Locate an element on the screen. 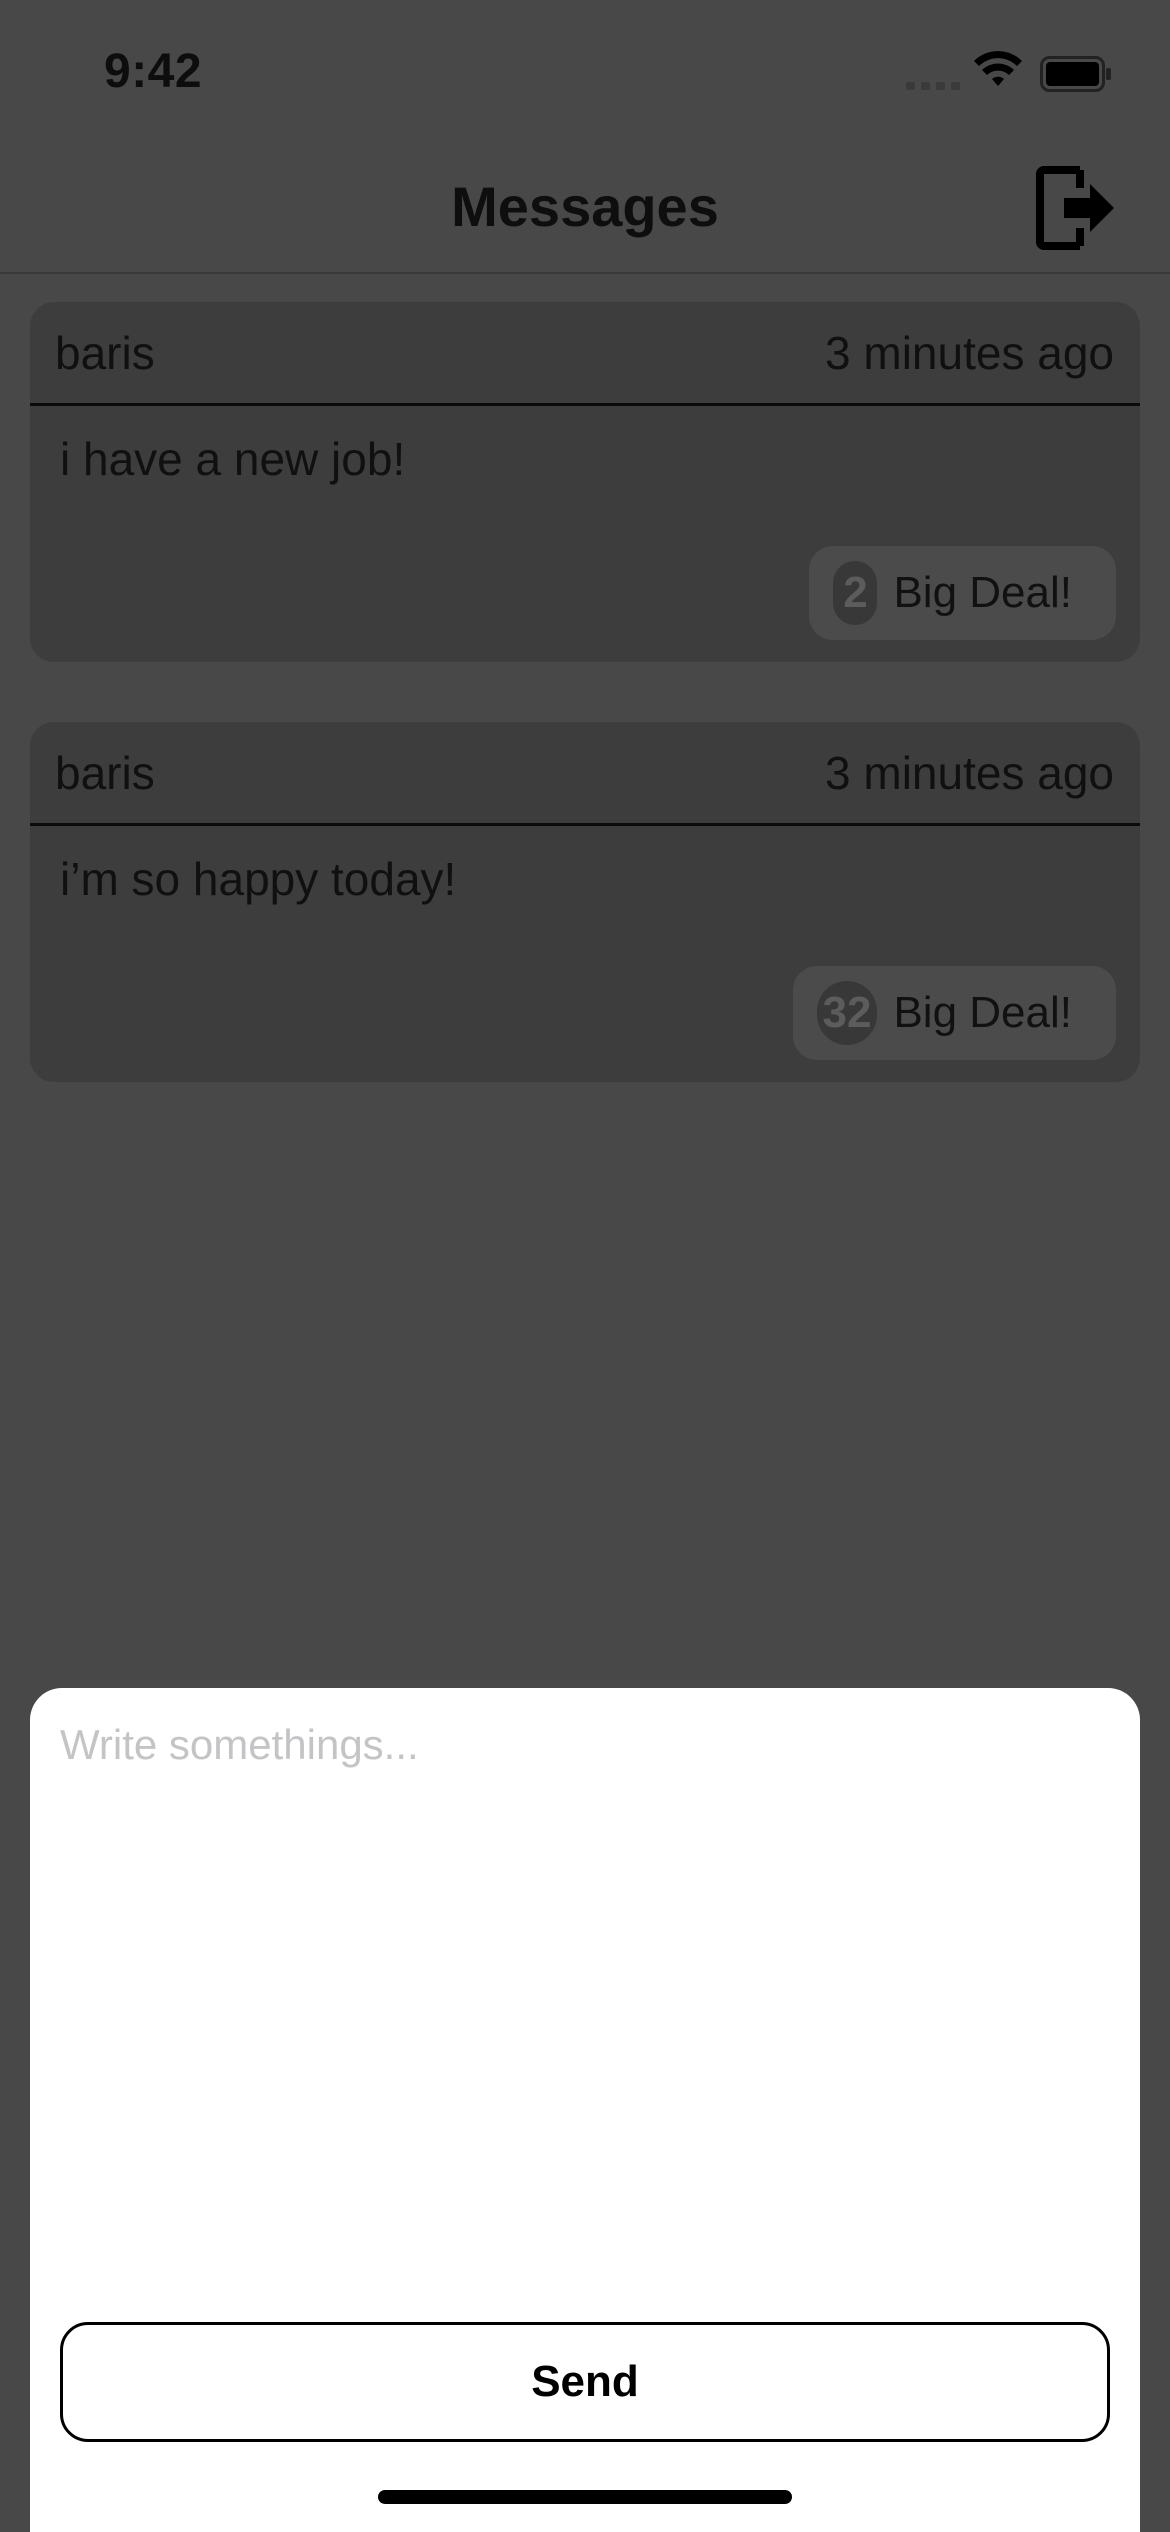 The width and height of the screenshot is (1170, 2532). big-deal-button: 32 Big Deal! is located at coordinates (954, 1013).